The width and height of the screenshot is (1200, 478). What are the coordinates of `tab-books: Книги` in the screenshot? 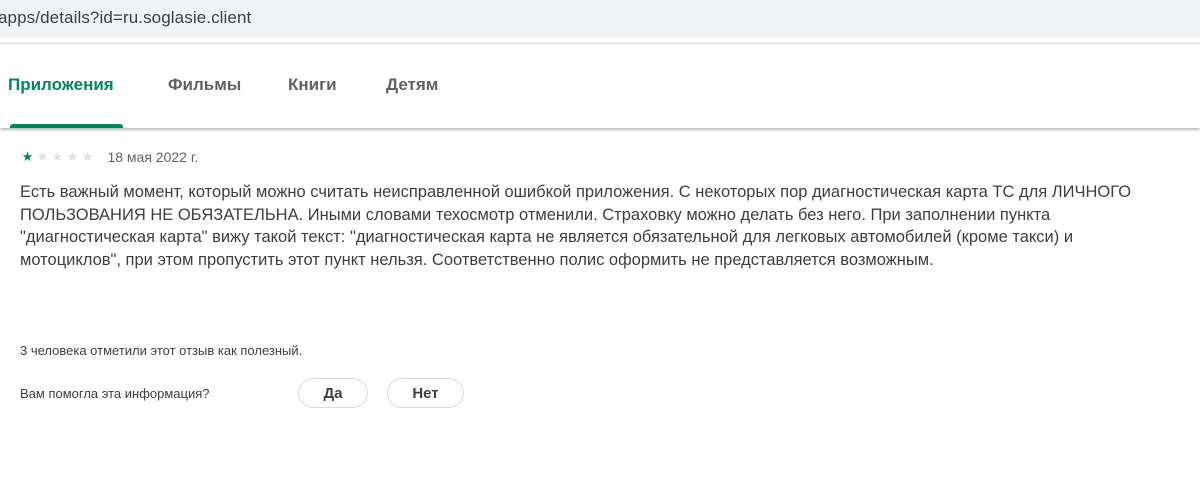 It's located at (312, 85).